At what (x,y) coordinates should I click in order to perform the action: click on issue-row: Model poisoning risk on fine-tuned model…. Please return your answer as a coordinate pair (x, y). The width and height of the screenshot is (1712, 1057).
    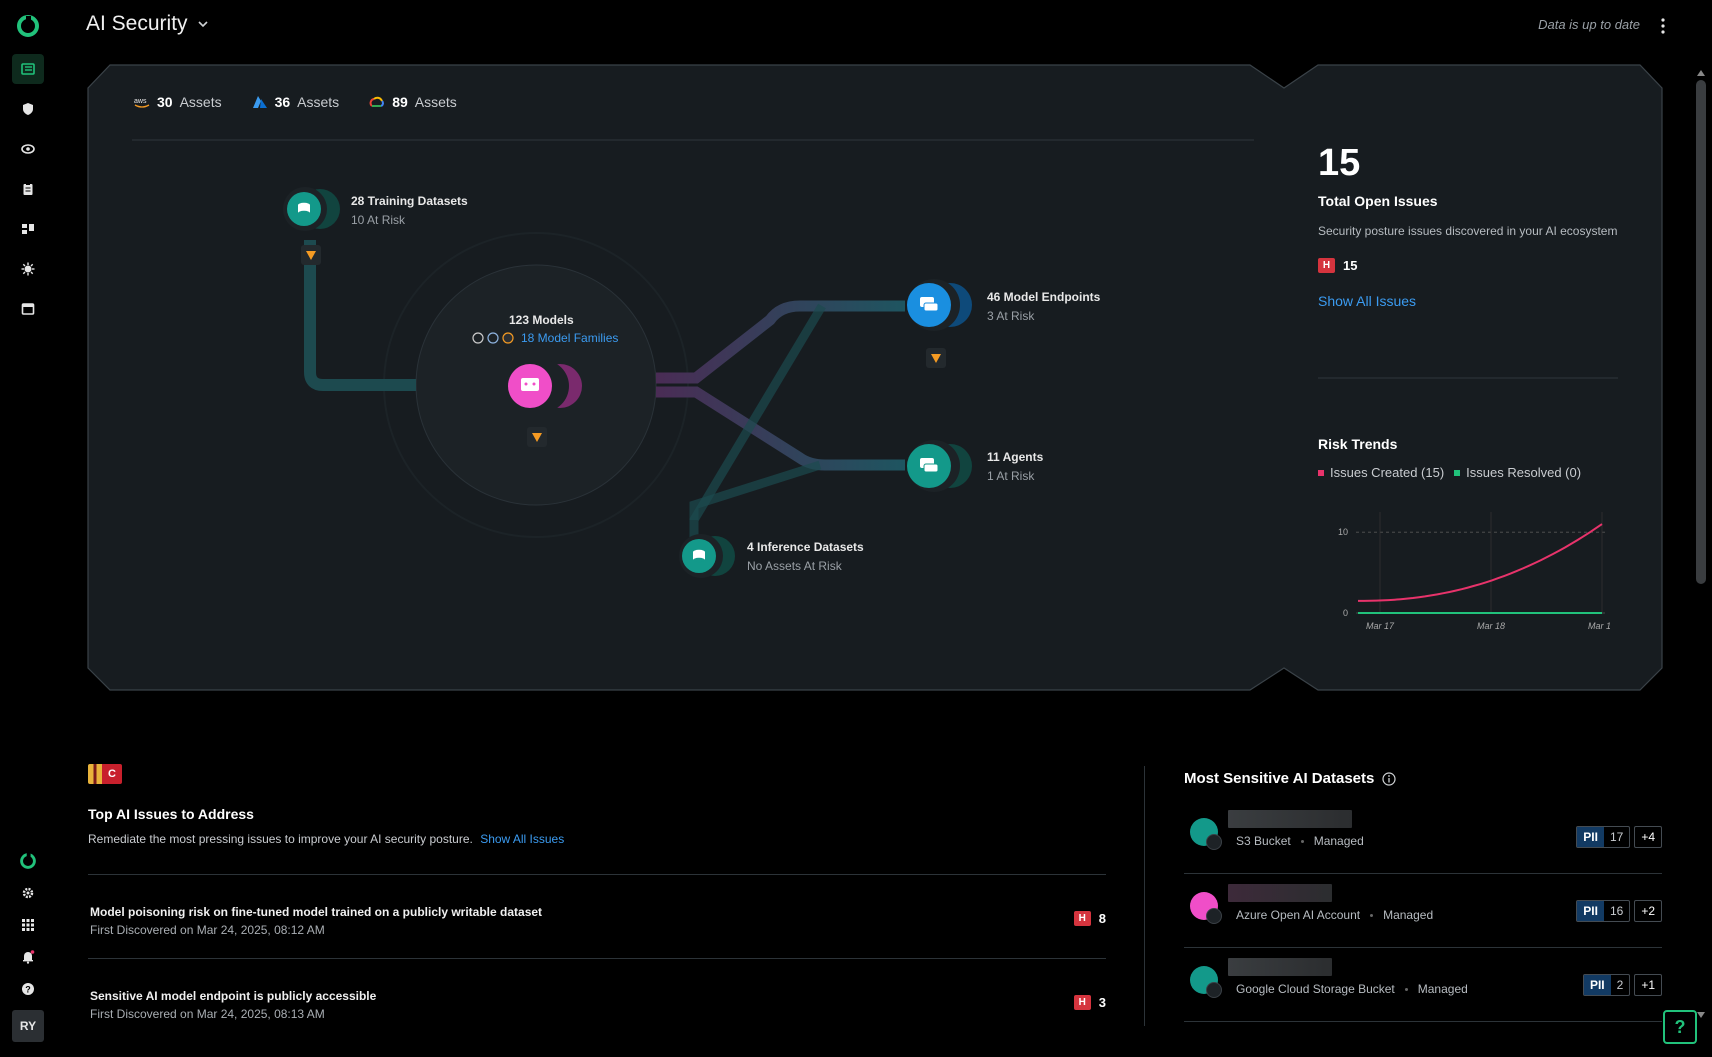
    Looking at the image, I should click on (597, 911).